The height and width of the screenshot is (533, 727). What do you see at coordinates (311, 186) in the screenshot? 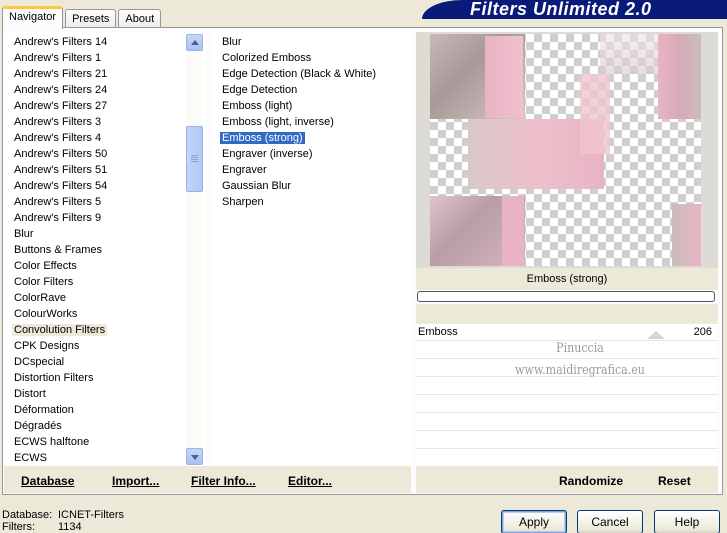
I see `filter-item: Gaussian Blur` at bounding box center [311, 186].